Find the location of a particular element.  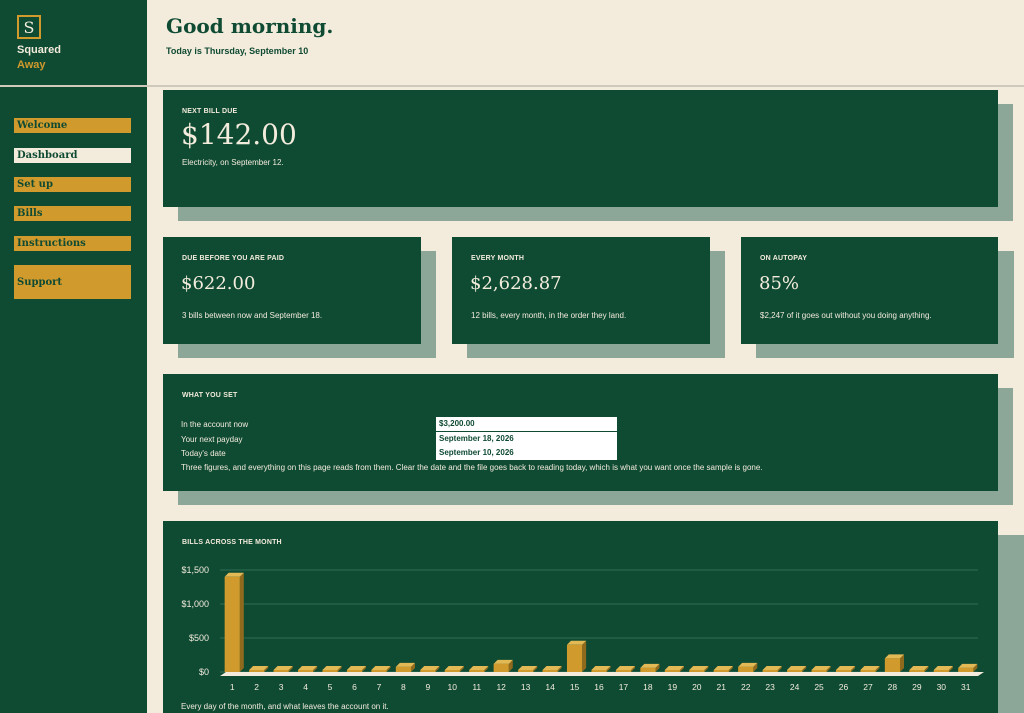

logo-letter: S is located at coordinates (29, 27).